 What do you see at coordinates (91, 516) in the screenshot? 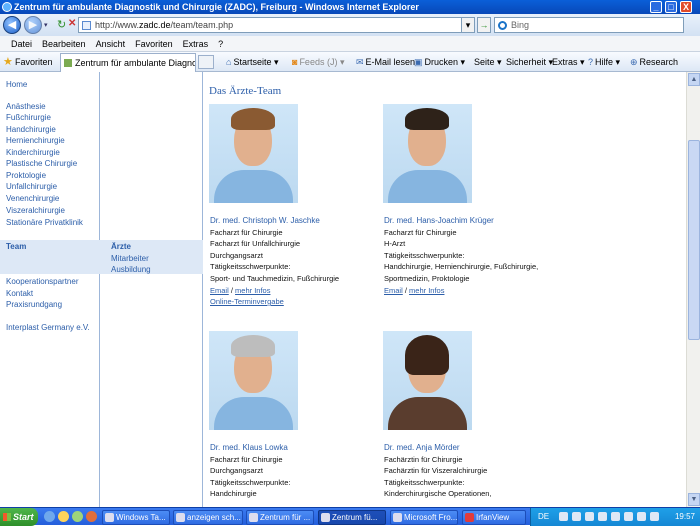
I see `quicklaunch-app-icon` at bounding box center [91, 516].